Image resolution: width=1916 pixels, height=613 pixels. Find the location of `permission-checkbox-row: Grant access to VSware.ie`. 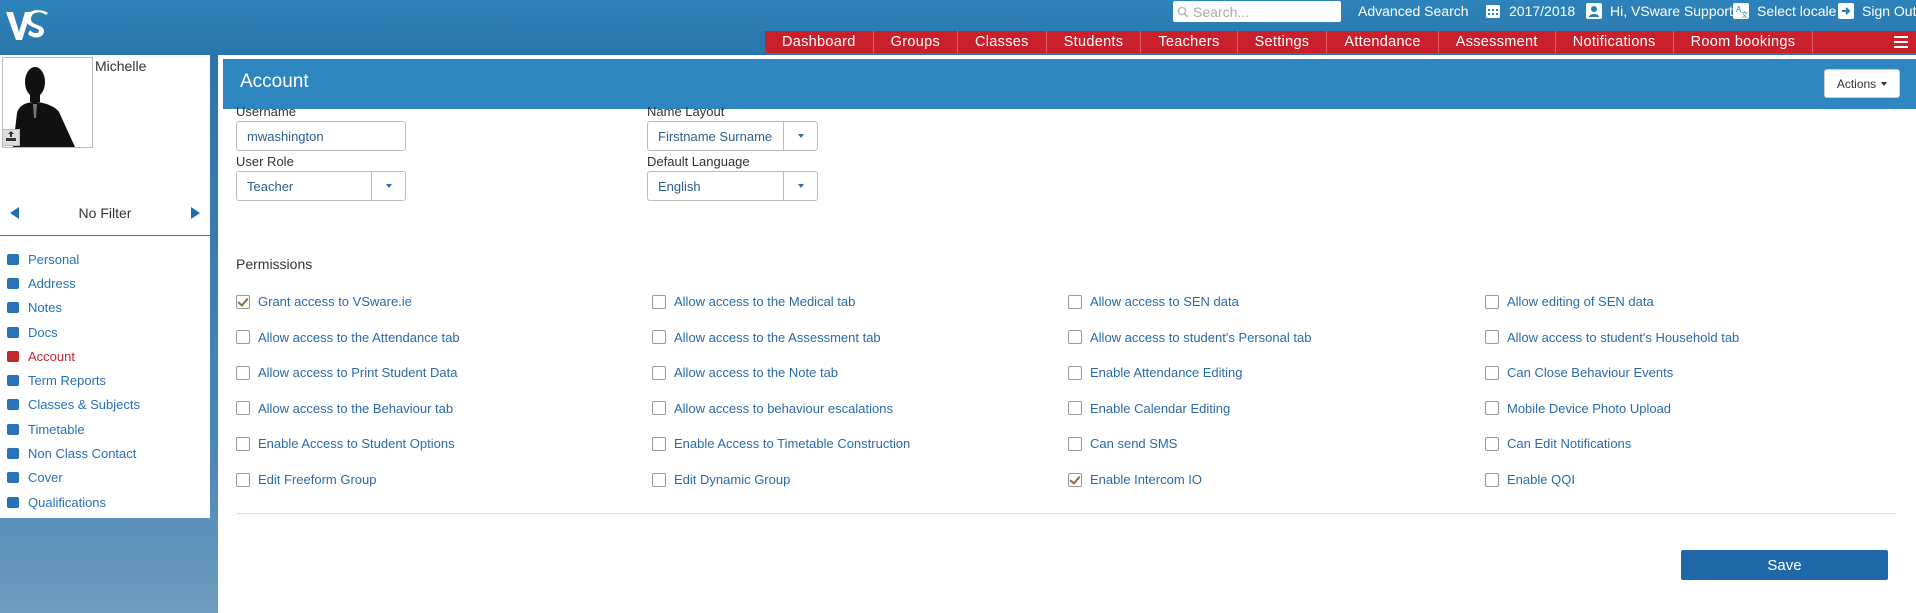

permission-checkbox-row: Grant access to VSware.ie is located at coordinates (324, 301).